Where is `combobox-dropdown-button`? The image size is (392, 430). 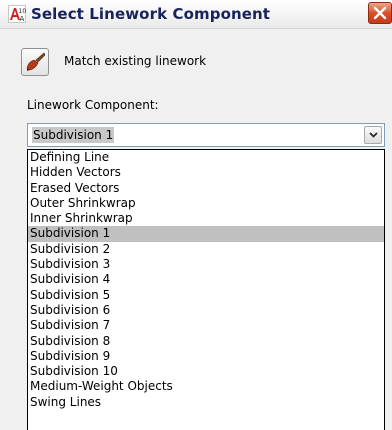 combobox-dropdown-button is located at coordinates (373, 135).